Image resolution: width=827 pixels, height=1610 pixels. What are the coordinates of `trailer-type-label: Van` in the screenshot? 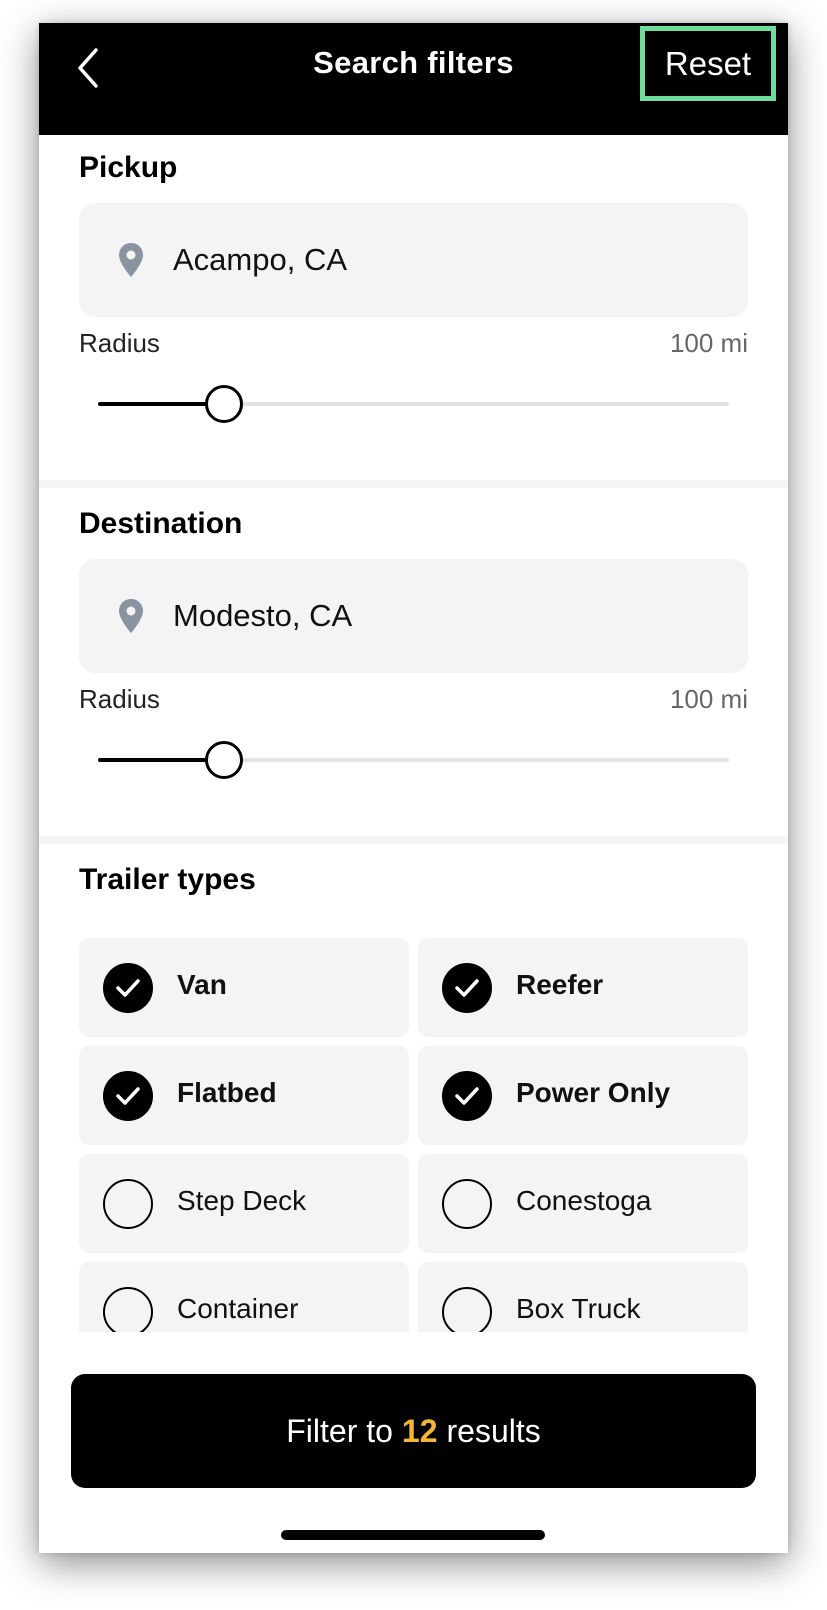 It's located at (202, 984).